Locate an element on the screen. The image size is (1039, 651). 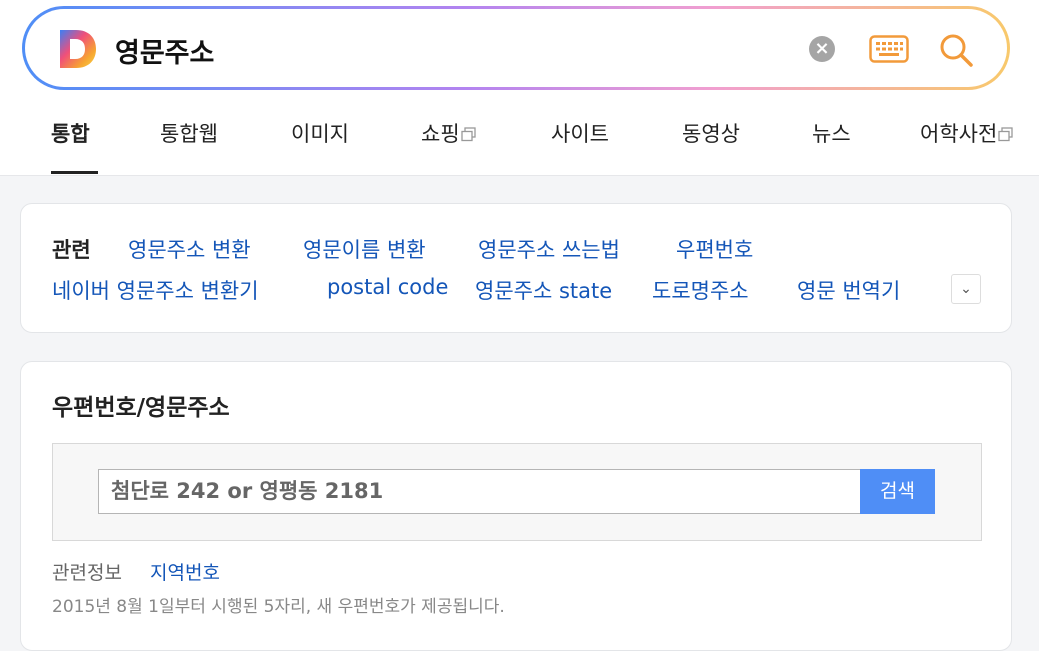
related-link: 네이버 영문주소 변환기 is located at coordinates (155, 290).